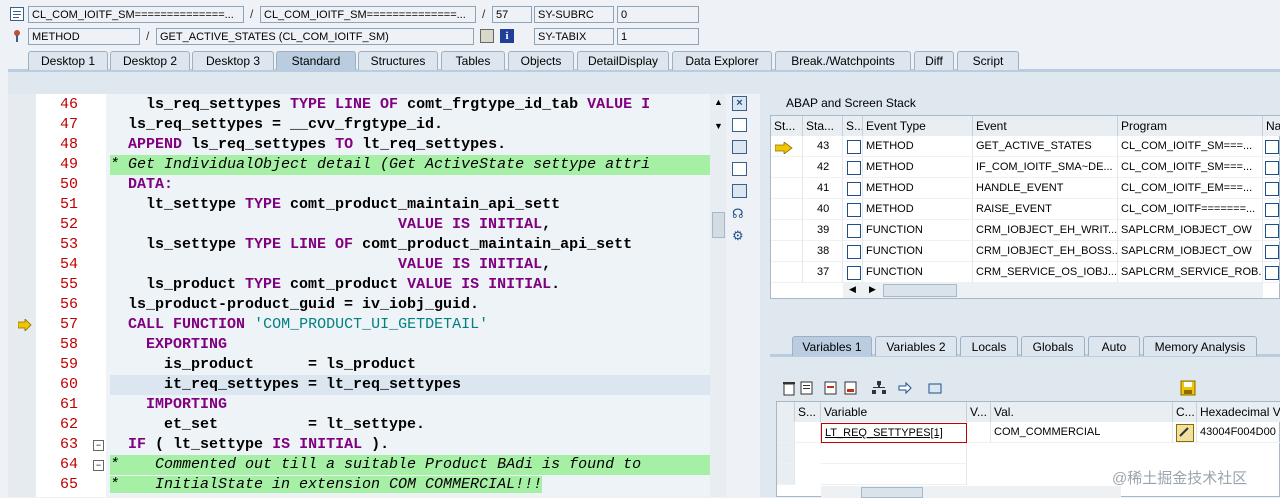  What do you see at coordinates (1238, 432) in the screenshot?
I see `variable-hex: 43004F004D00` at bounding box center [1238, 432].